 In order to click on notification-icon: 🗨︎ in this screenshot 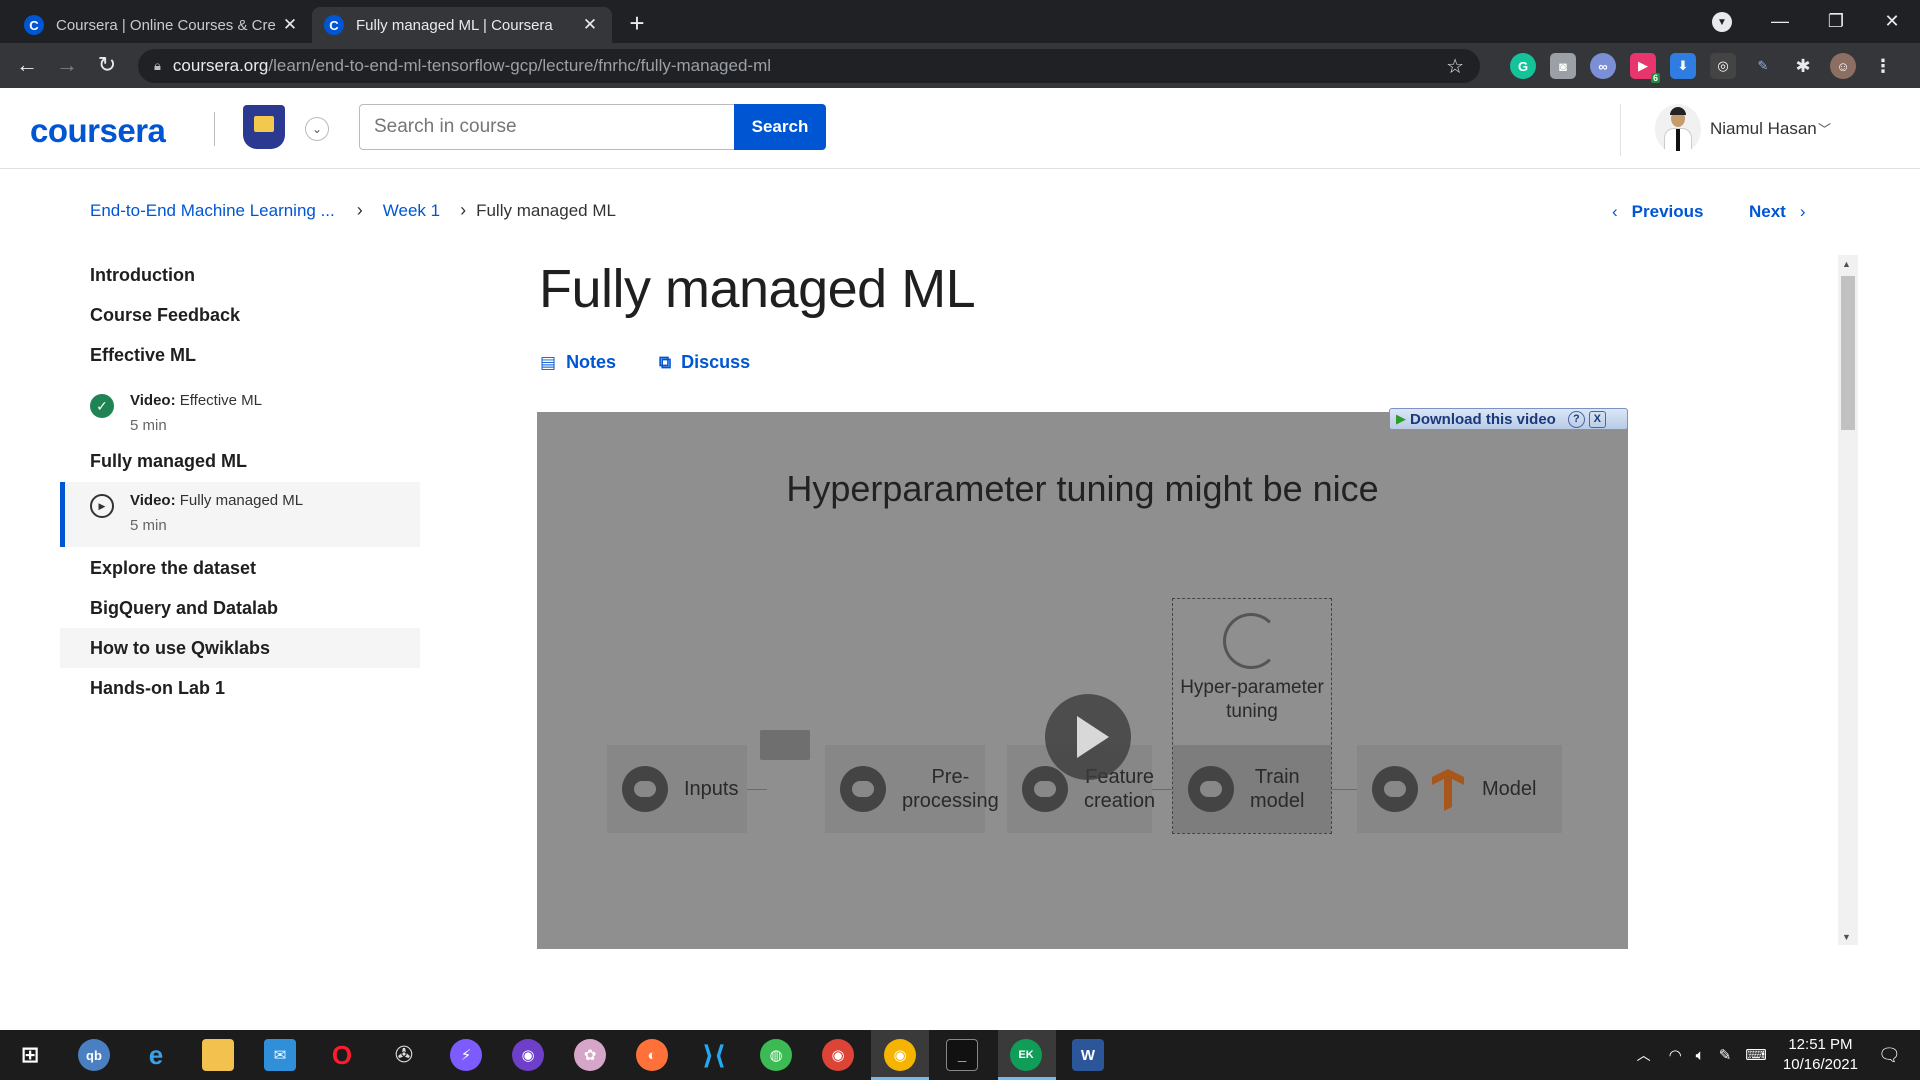, I will do `click(1893, 1055)`.